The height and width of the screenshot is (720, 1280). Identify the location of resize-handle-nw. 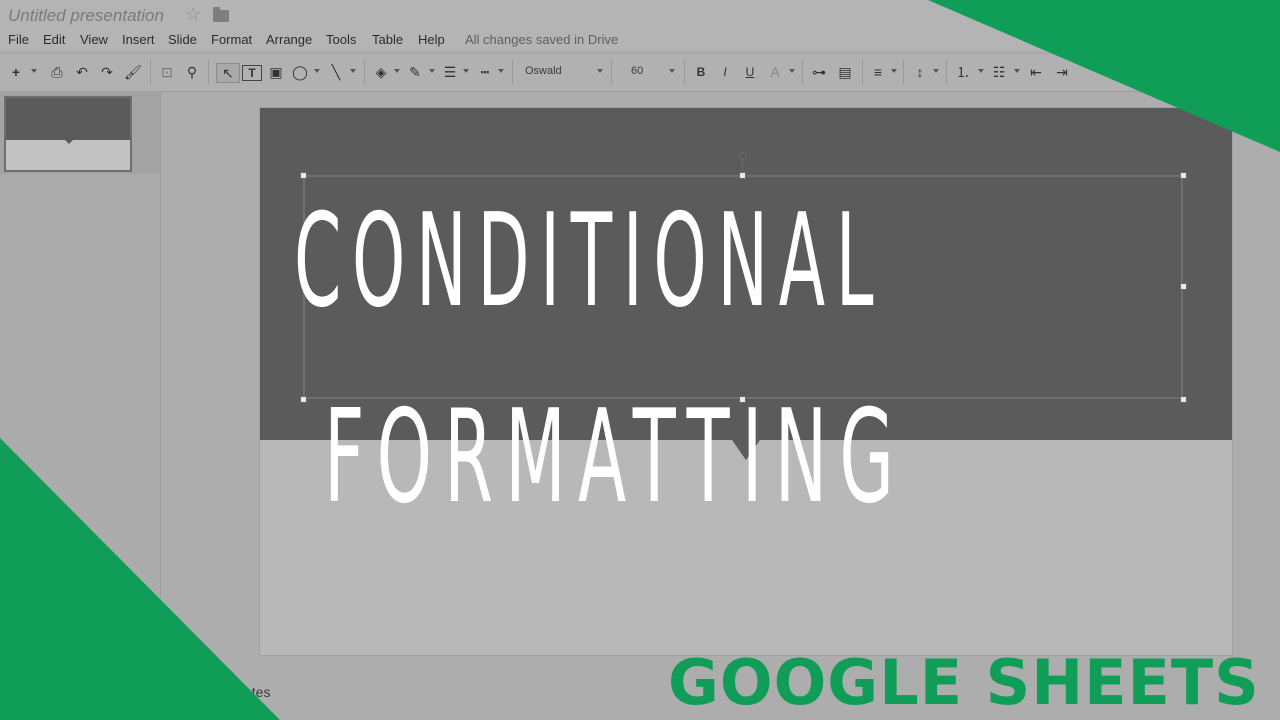
(303, 175).